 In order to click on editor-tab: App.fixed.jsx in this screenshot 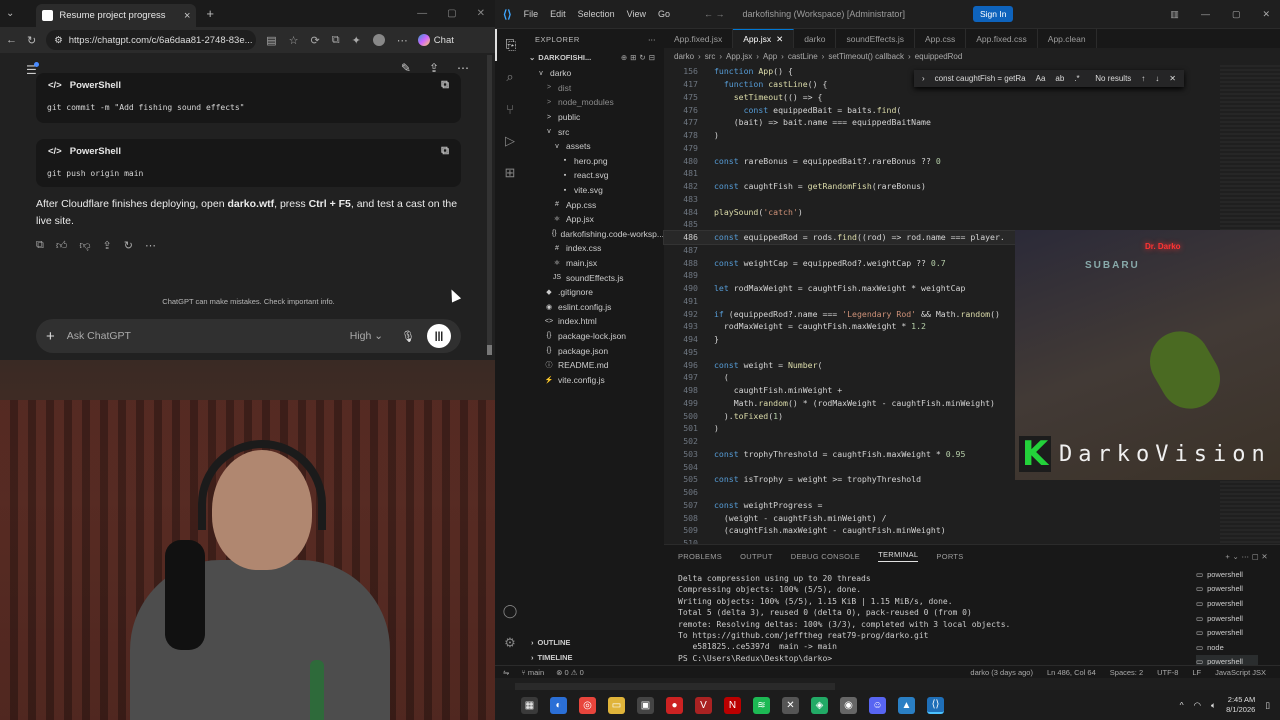, I will do `click(699, 38)`.